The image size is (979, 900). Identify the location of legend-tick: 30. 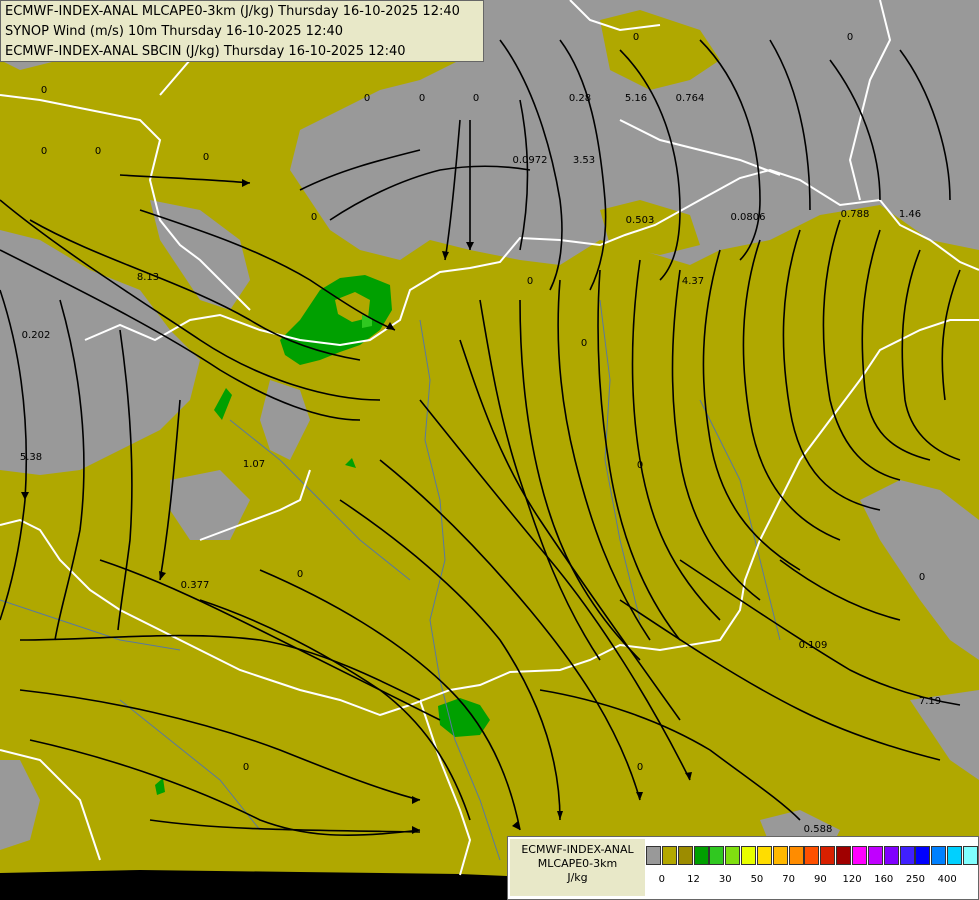
(725, 879).